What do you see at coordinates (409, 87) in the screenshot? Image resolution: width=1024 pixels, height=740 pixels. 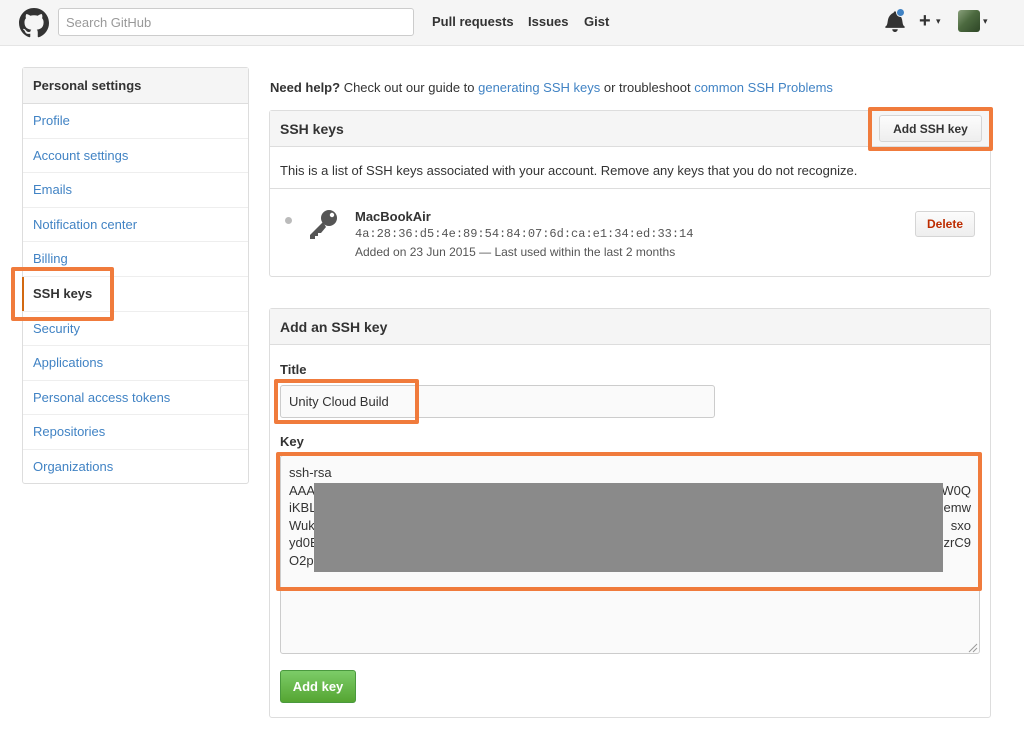 I see `help-text-part: Check out our guide to` at bounding box center [409, 87].